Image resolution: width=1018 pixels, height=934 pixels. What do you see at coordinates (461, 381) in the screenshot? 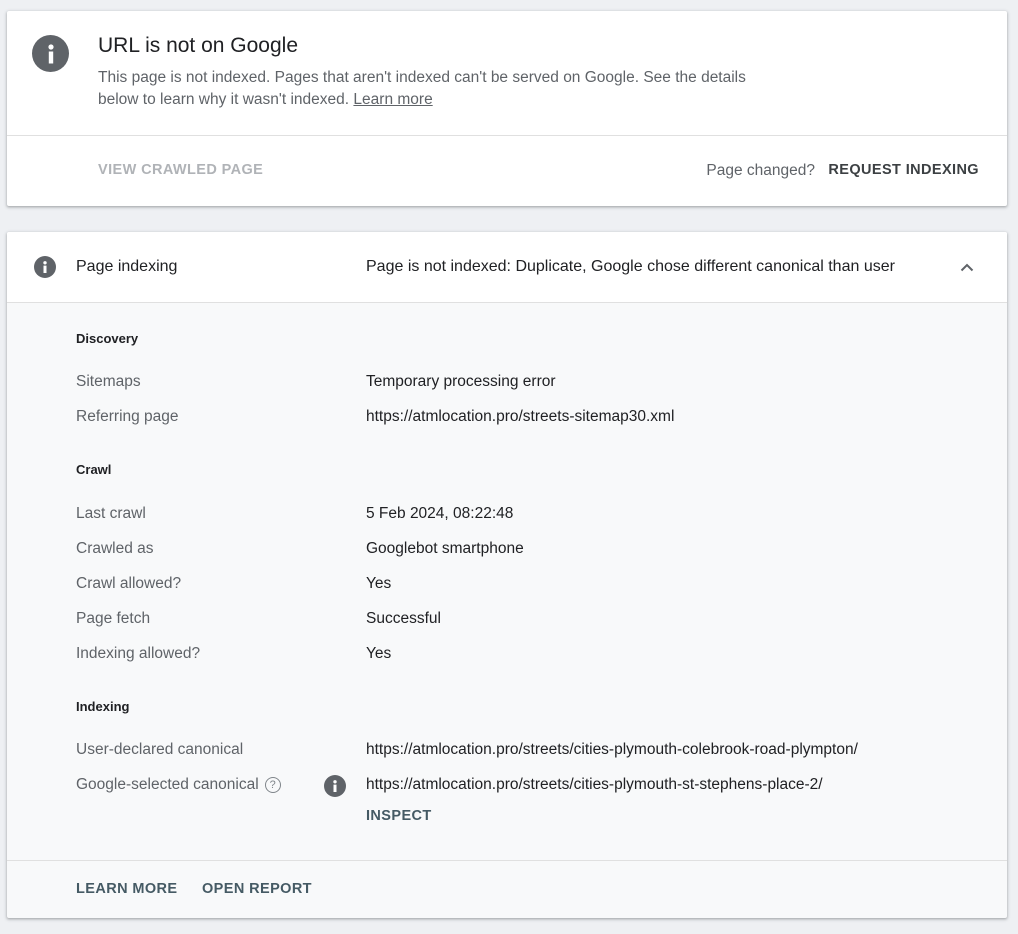
I see `sitemaps-value: Temporary processing error` at bounding box center [461, 381].